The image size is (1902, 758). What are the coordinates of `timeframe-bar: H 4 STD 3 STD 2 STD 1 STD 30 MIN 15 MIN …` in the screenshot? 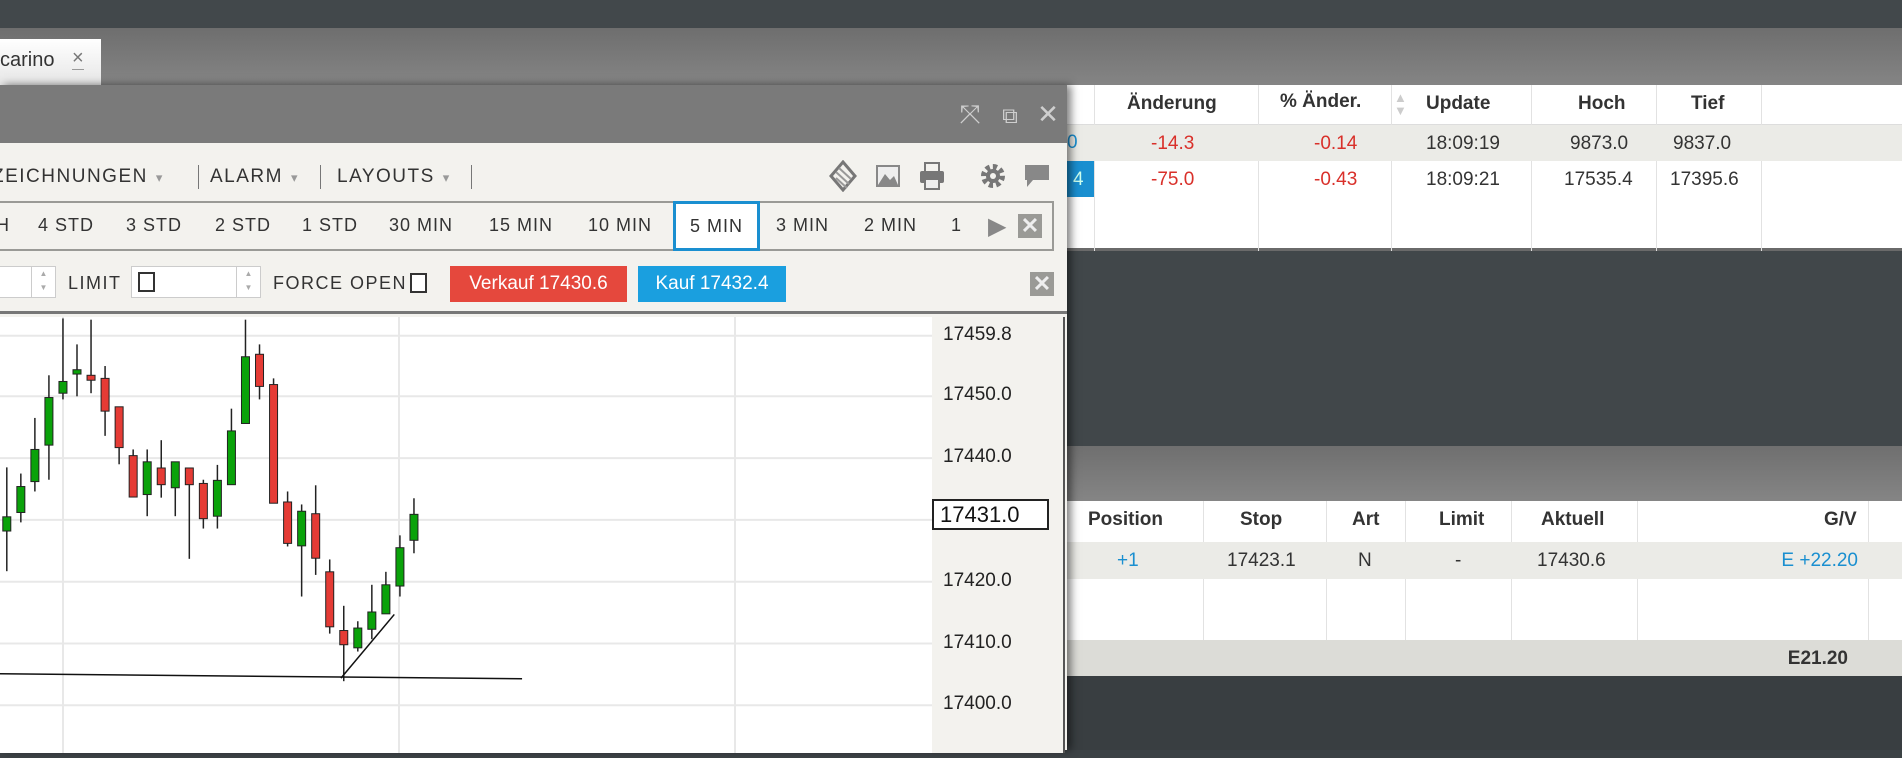 It's located at (527, 226).